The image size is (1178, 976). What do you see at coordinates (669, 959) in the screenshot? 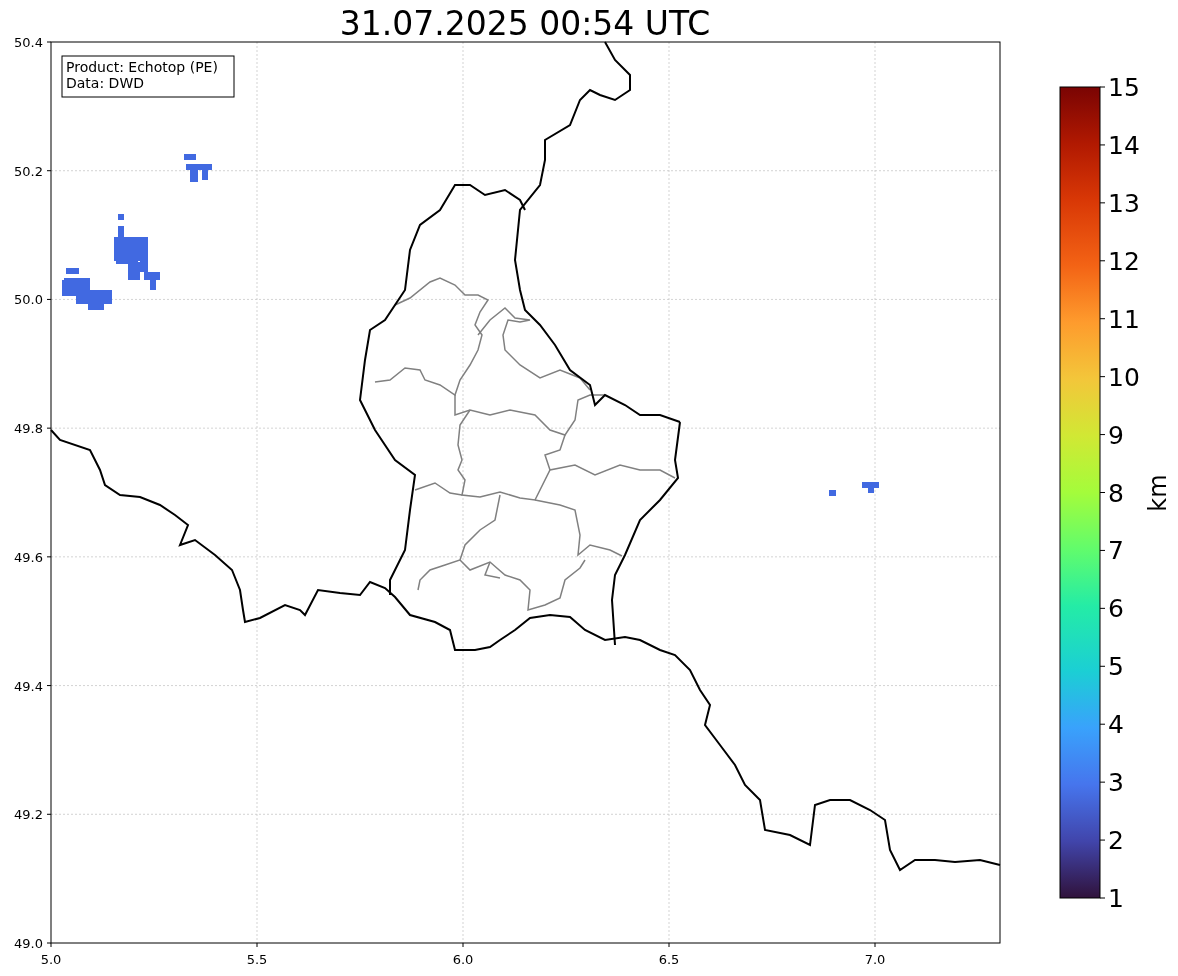
I see `x-axis-label: 6.5` at bounding box center [669, 959].